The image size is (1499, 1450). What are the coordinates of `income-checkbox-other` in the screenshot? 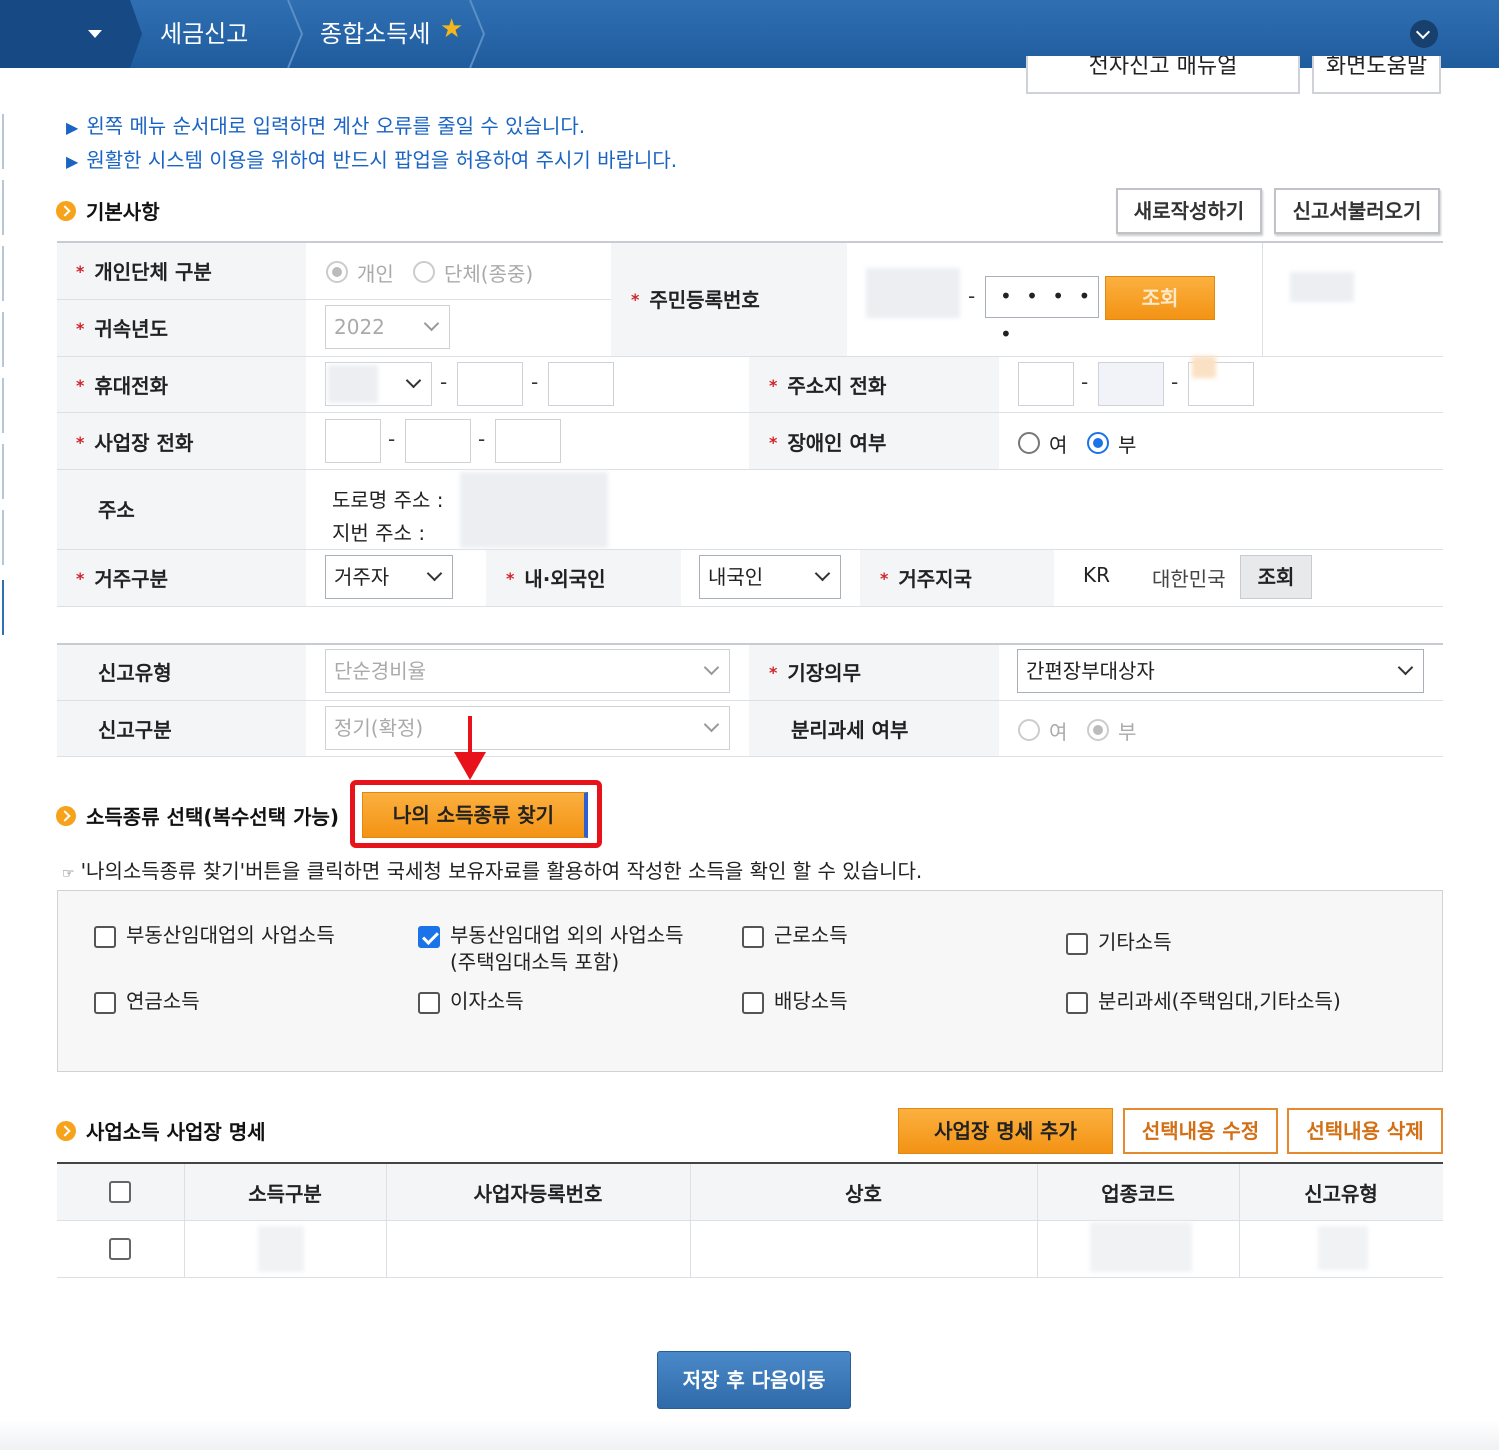 It's located at (1077, 944).